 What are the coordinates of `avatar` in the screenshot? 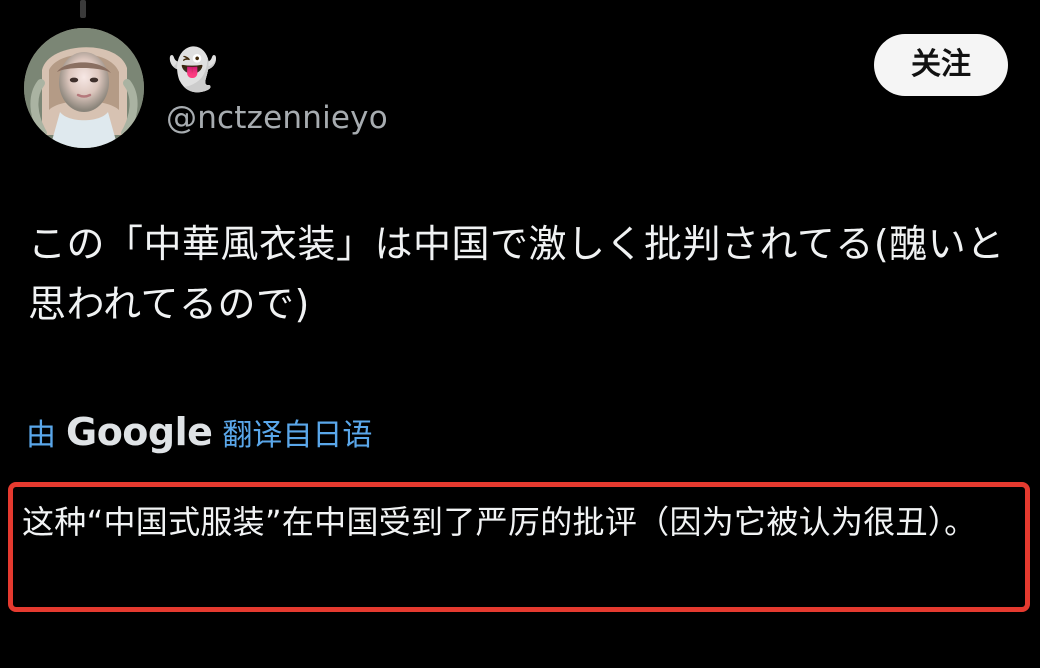 It's located at (84, 88).